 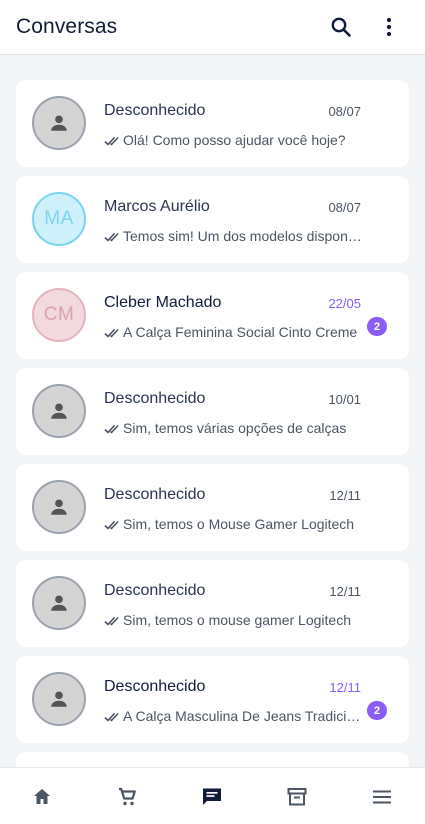 What do you see at coordinates (242, 716) in the screenshot?
I see `message-preview: A Calça Masculina De Jeans Tradicional` at bounding box center [242, 716].